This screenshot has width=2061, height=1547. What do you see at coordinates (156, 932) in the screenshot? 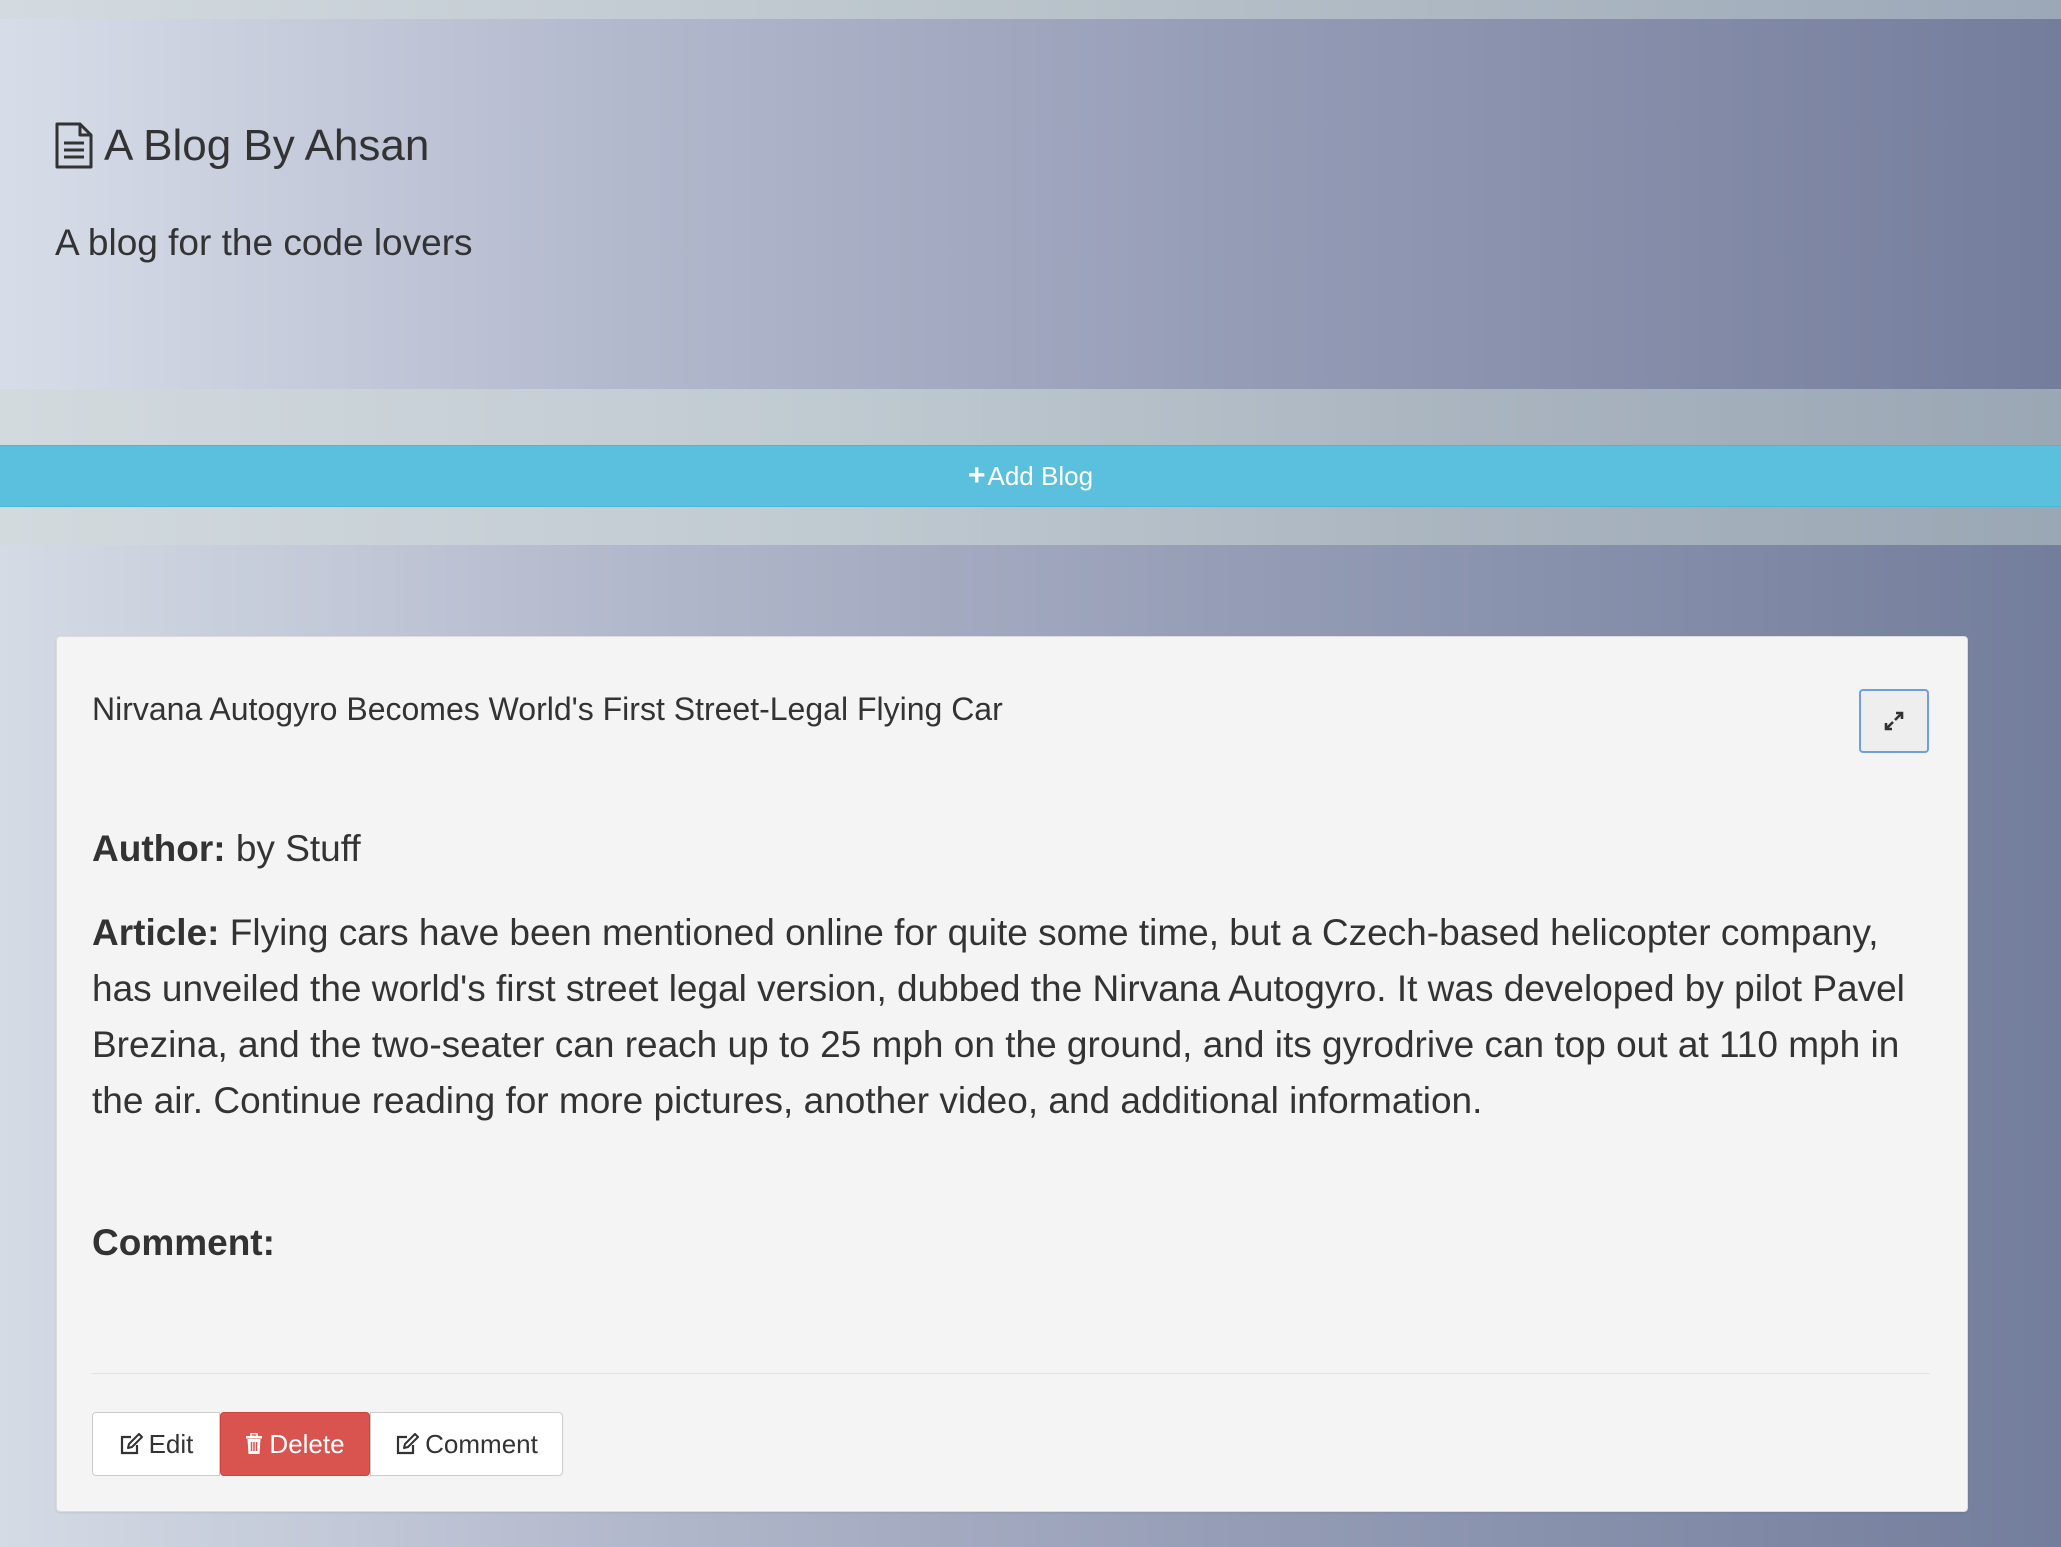
I see `article-label: Article:` at bounding box center [156, 932].